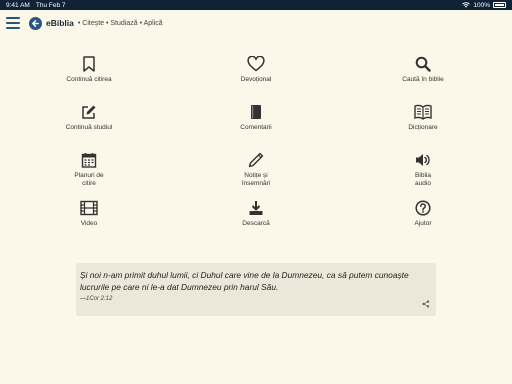 The height and width of the screenshot is (384, 512). What do you see at coordinates (89, 208) in the screenshot?
I see `film-icon` at bounding box center [89, 208].